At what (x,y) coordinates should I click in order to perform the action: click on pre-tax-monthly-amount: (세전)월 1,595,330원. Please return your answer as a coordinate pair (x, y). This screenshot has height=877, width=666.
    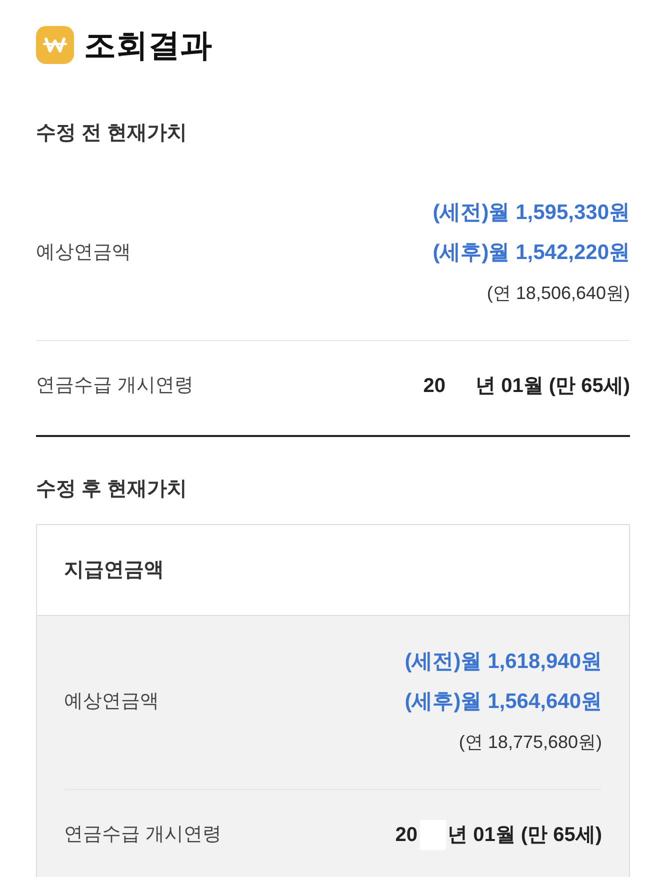
    Looking at the image, I should click on (531, 213).